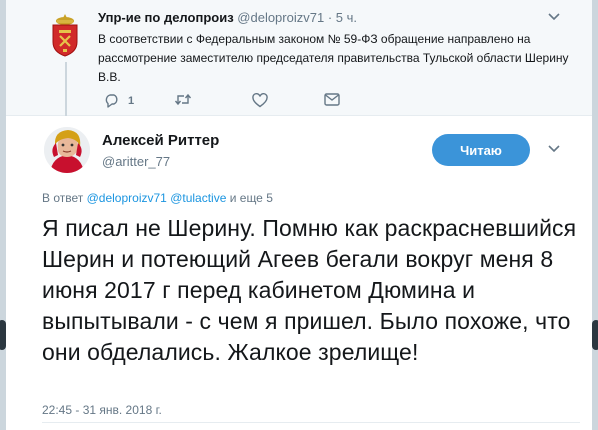 The height and width of the screenshot is (430, 598). What do you see at coordinates (127, 198) in the screenshot?
I see `mention-link: @deloproizv71` at bounding box center [127, 198].